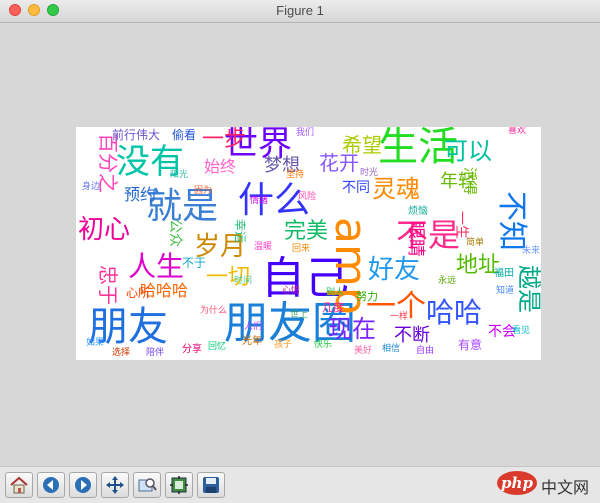 The width and height of the screenshot is (600, 503). I want to click on cloud-word: 孩子, so click(283, 345).